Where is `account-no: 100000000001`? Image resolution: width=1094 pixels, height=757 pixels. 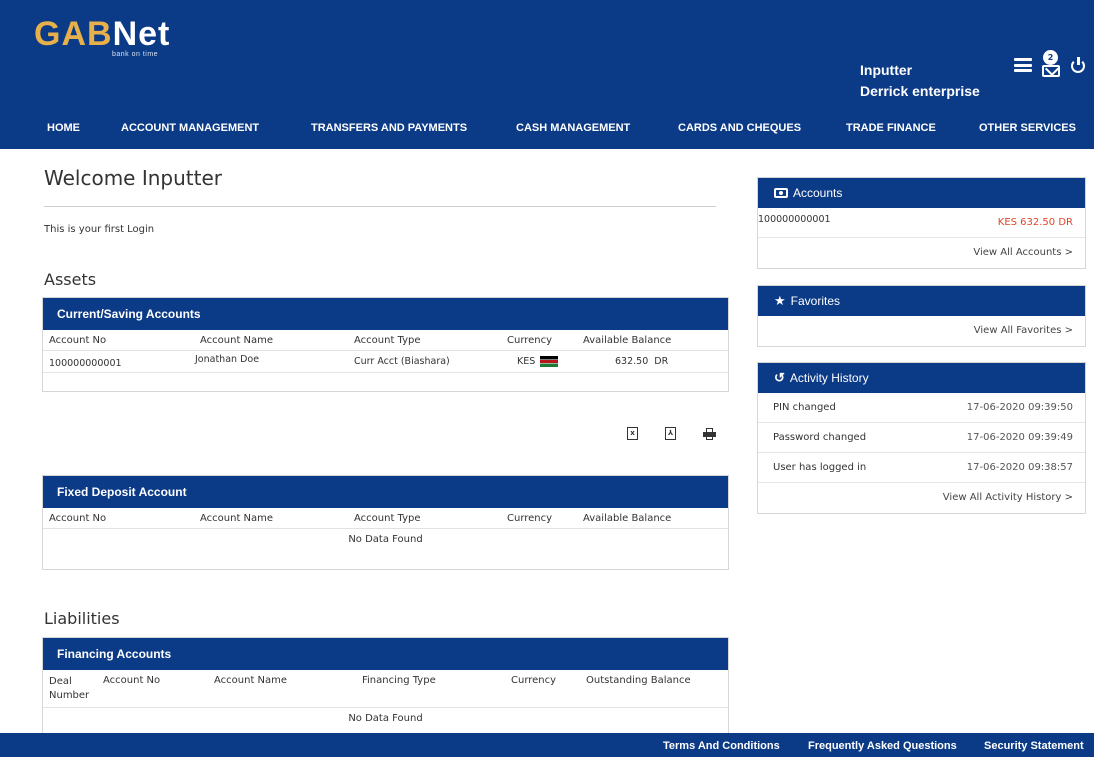 account-no: 100000000001 is located at coordinates (85, 363).